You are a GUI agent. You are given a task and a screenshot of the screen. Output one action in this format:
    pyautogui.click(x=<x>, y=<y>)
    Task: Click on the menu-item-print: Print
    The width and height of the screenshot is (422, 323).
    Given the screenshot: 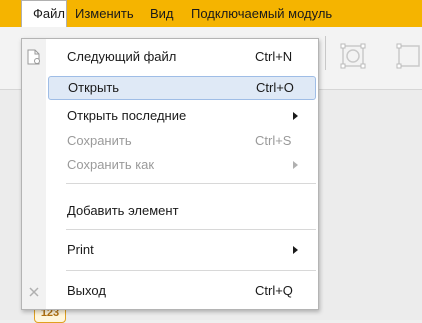 What is the action you would take?
    pyautogui.click(x=170, y=250)
    